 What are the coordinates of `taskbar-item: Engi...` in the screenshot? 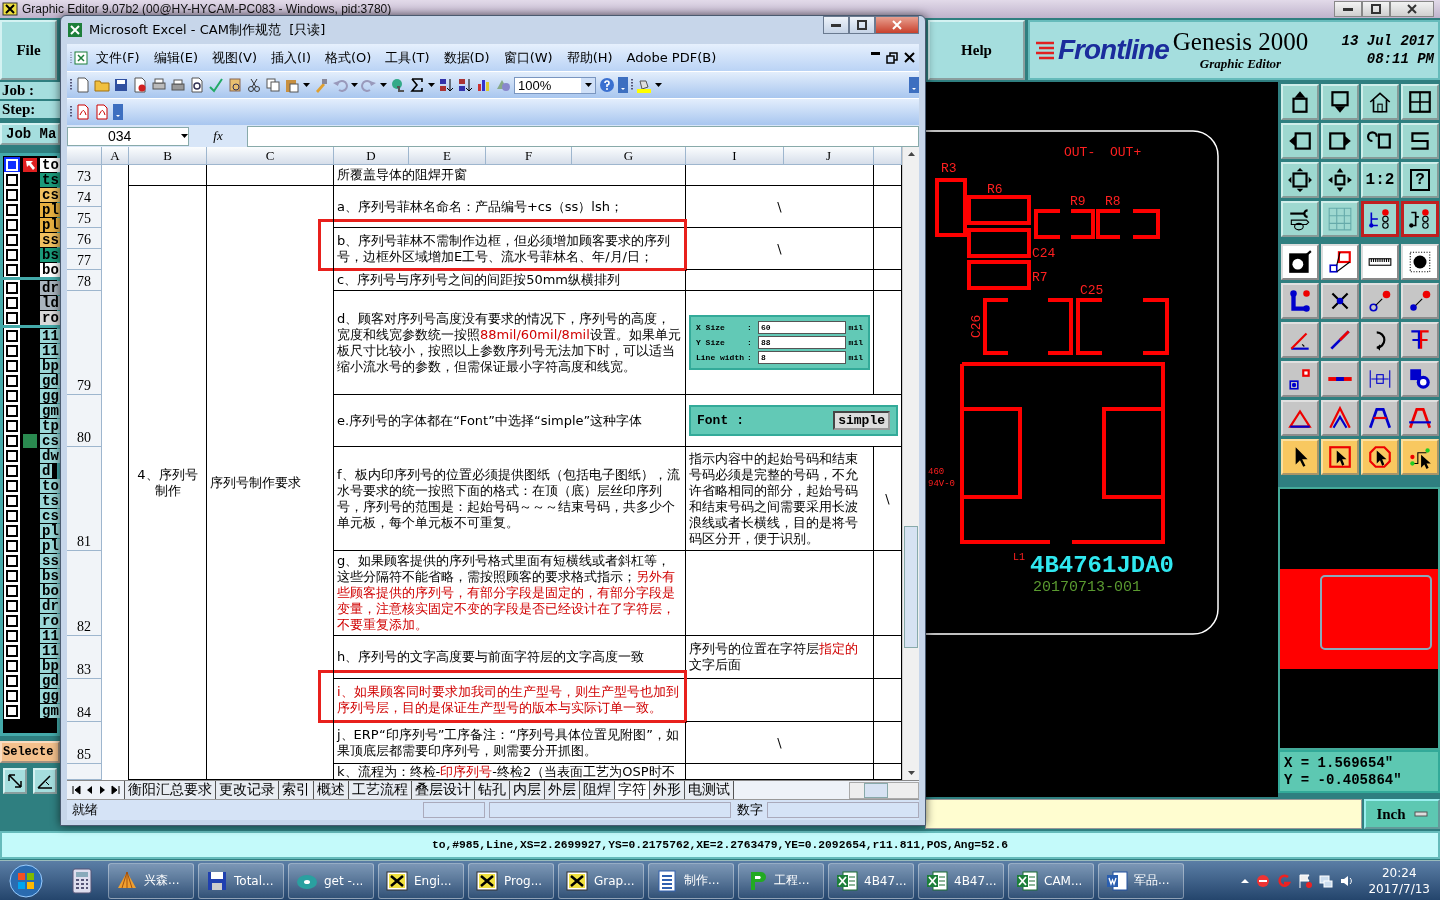 It's located at (421, 880).